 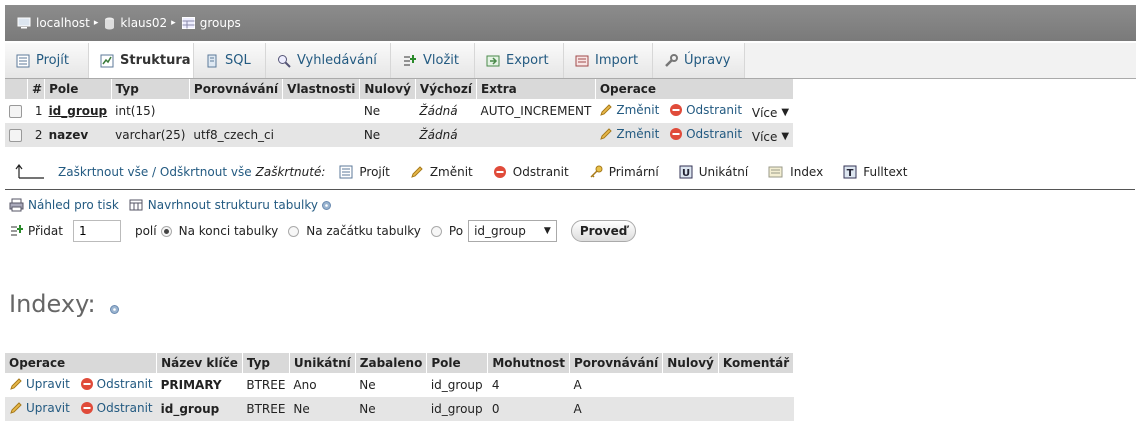 I want to click on propose-structure-link: Navrhnout strukturu tabulky, so click(x=233, y=205).